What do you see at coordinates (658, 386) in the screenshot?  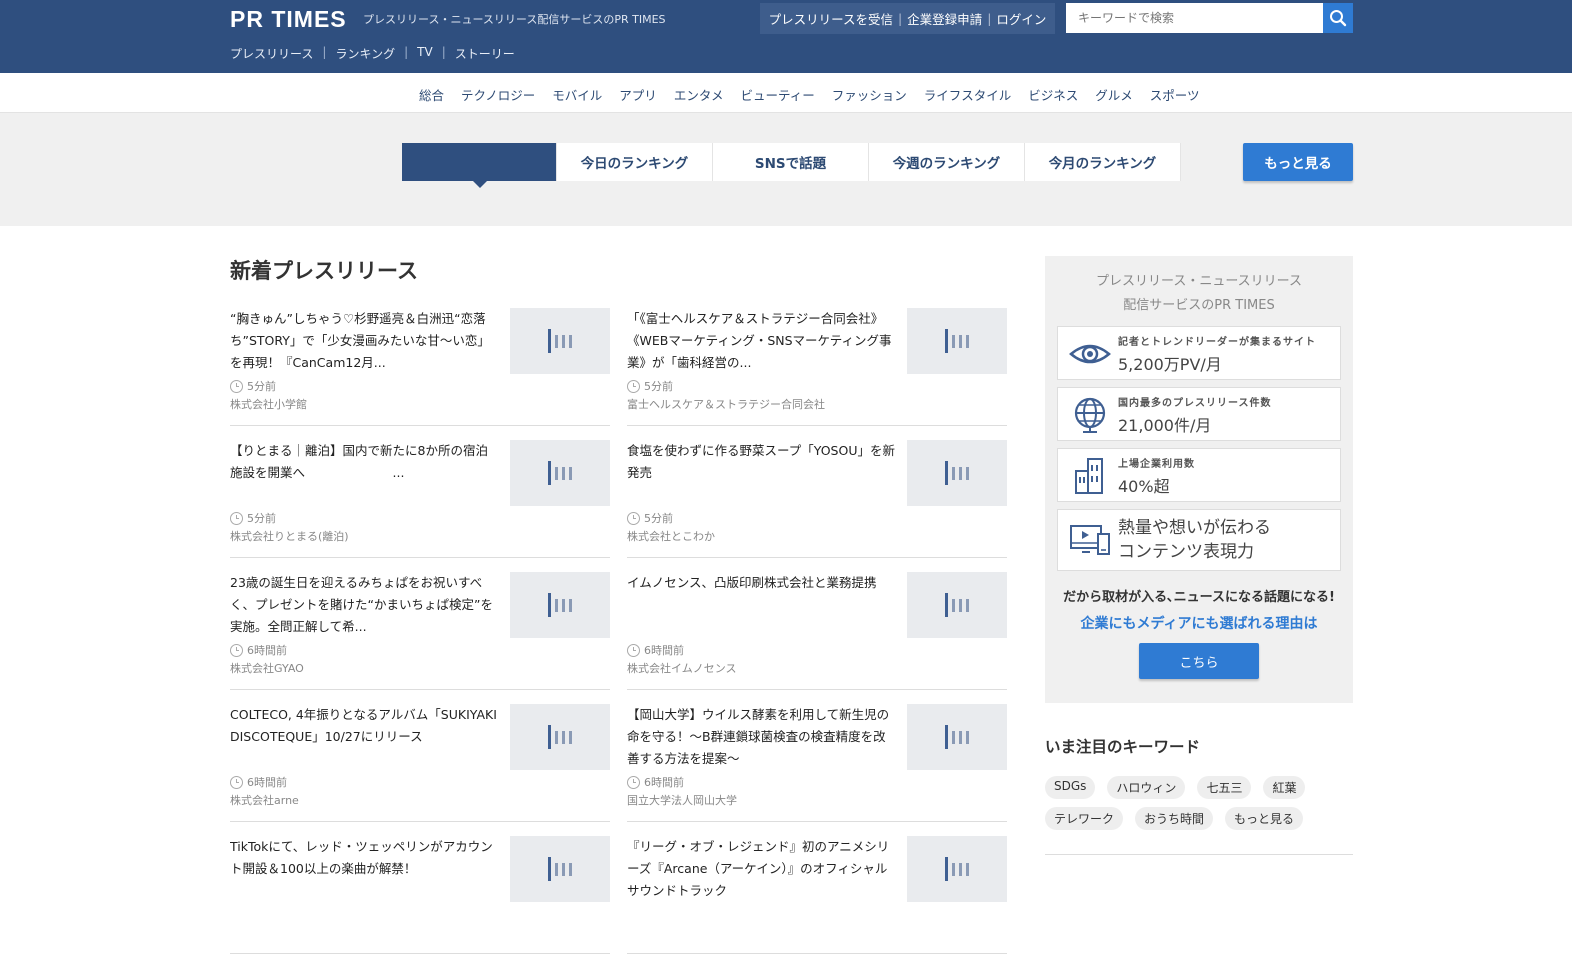 I see `time-text: 5分前` at bounding box center [658, 386].